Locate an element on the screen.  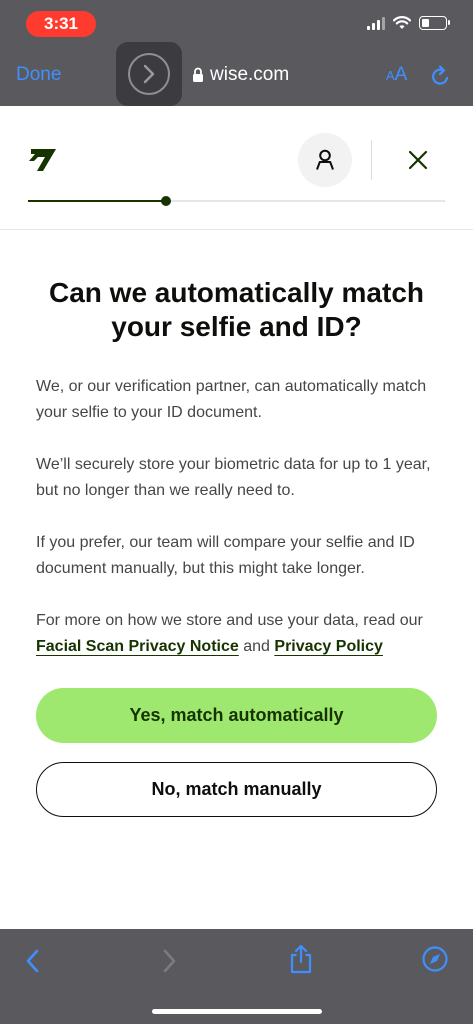
forward-button is located at coordinates (149, 74).